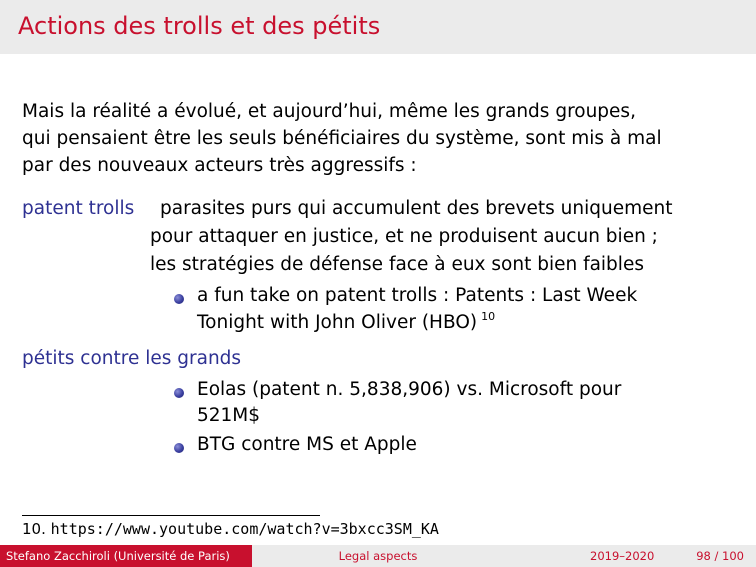  I want to click on footer-section: Legal aspects, so click(378, 556).